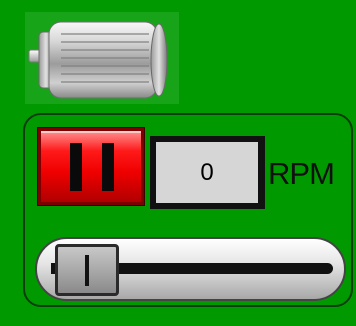 This screenshot has height=326, width=356. Describe the element at coordinates (301, 173) in the screenshot. I see `speed-unit-label: RPM` at that location.